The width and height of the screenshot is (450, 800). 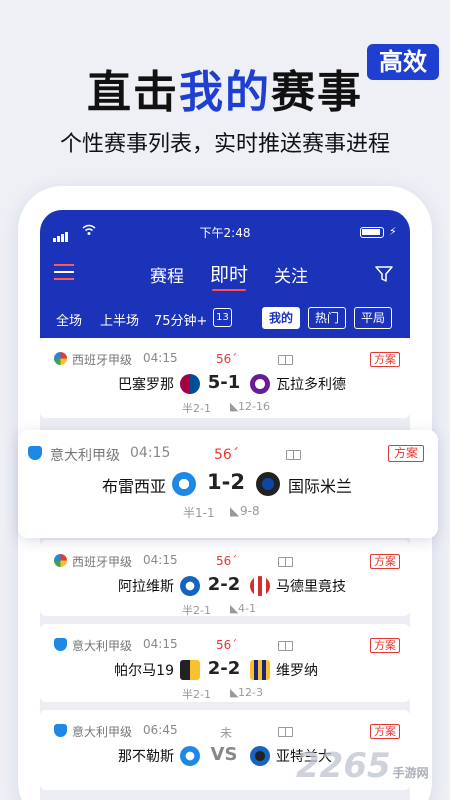 I want to click on home-team: 帕尔马19, so click(x=144, y=671).